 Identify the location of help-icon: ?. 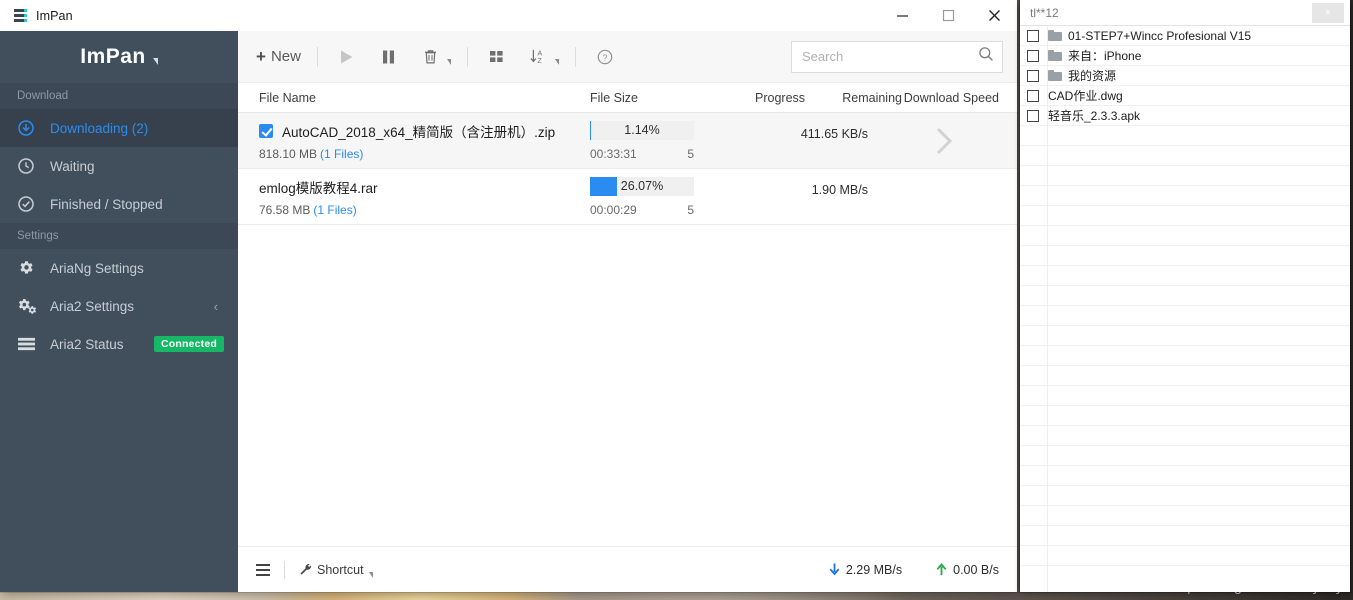
(605, 57).